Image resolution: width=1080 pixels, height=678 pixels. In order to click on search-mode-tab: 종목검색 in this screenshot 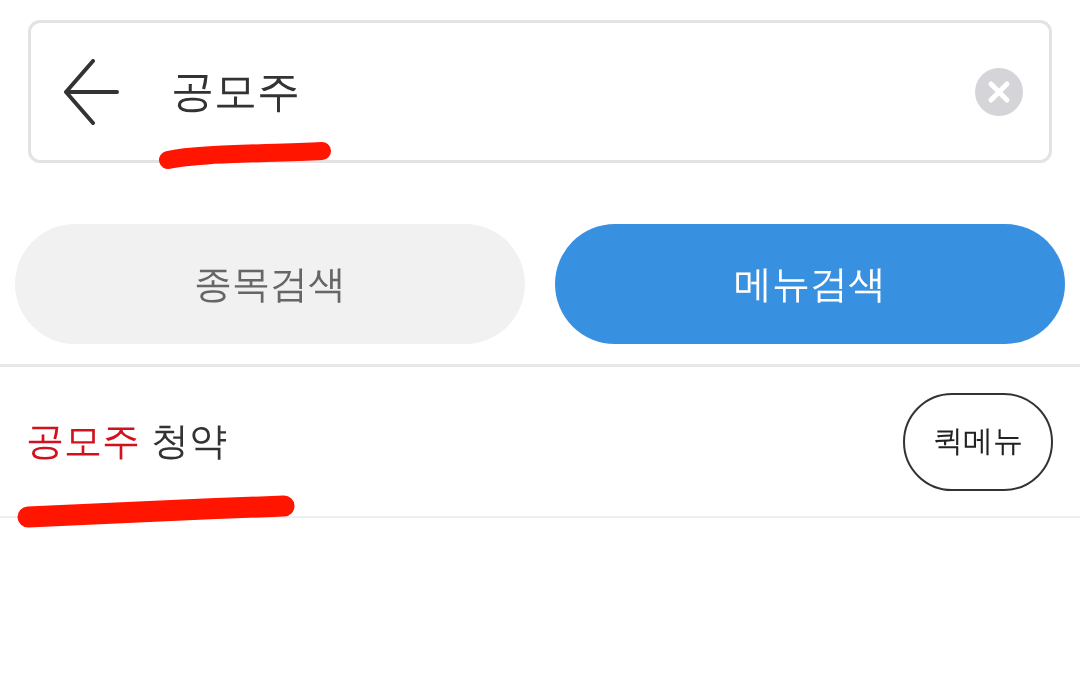, I will do `click(270, 284)`.